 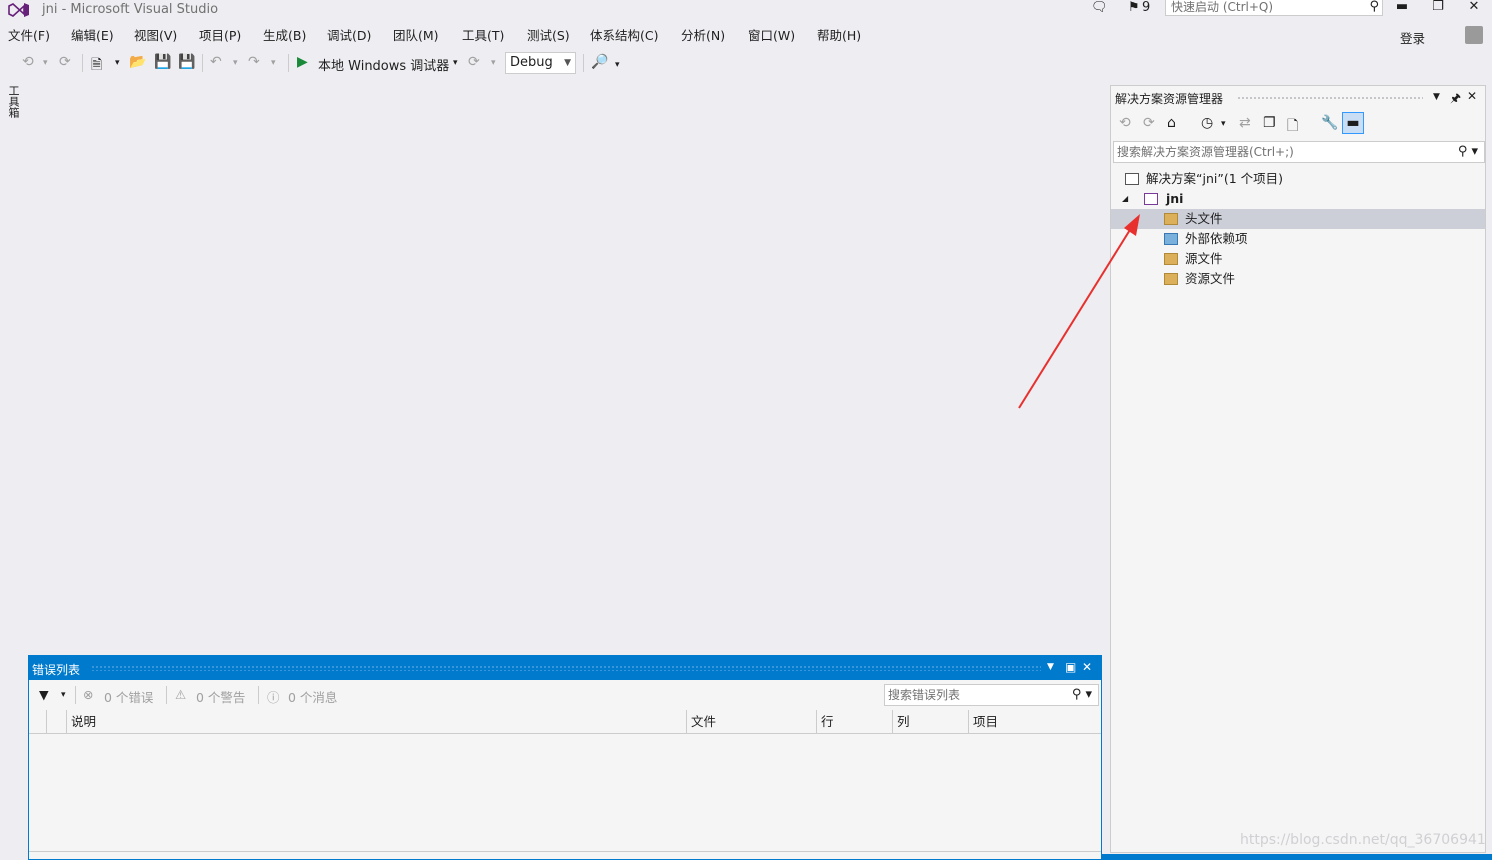 What do you see at coordinates (416, 36) in the screenshot?
I see `menu-team: 团队(M)` at bounding box center [416, 36].